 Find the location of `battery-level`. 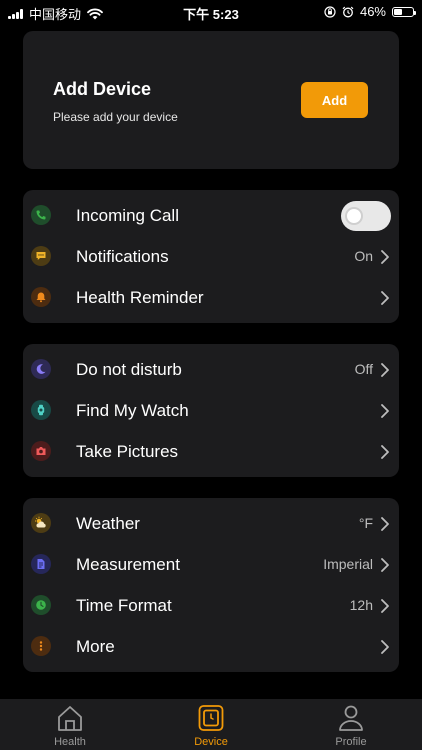

battery-level is located at coordinates (398, 11).